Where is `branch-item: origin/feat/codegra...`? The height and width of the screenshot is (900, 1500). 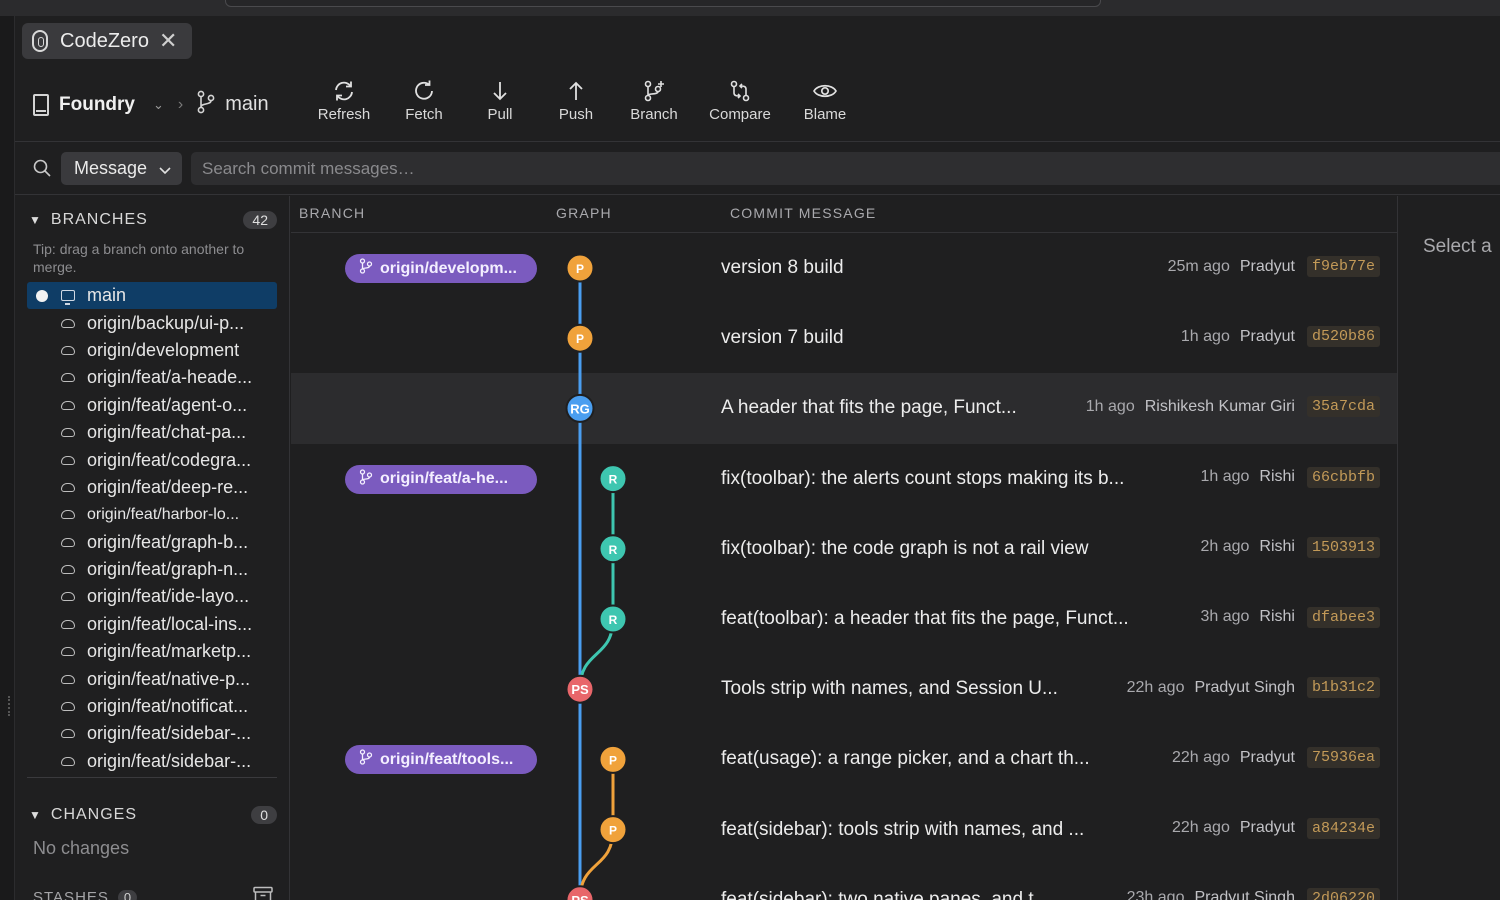
branch-item: origin/feat/codegra... is located at coordinates (152, 459).